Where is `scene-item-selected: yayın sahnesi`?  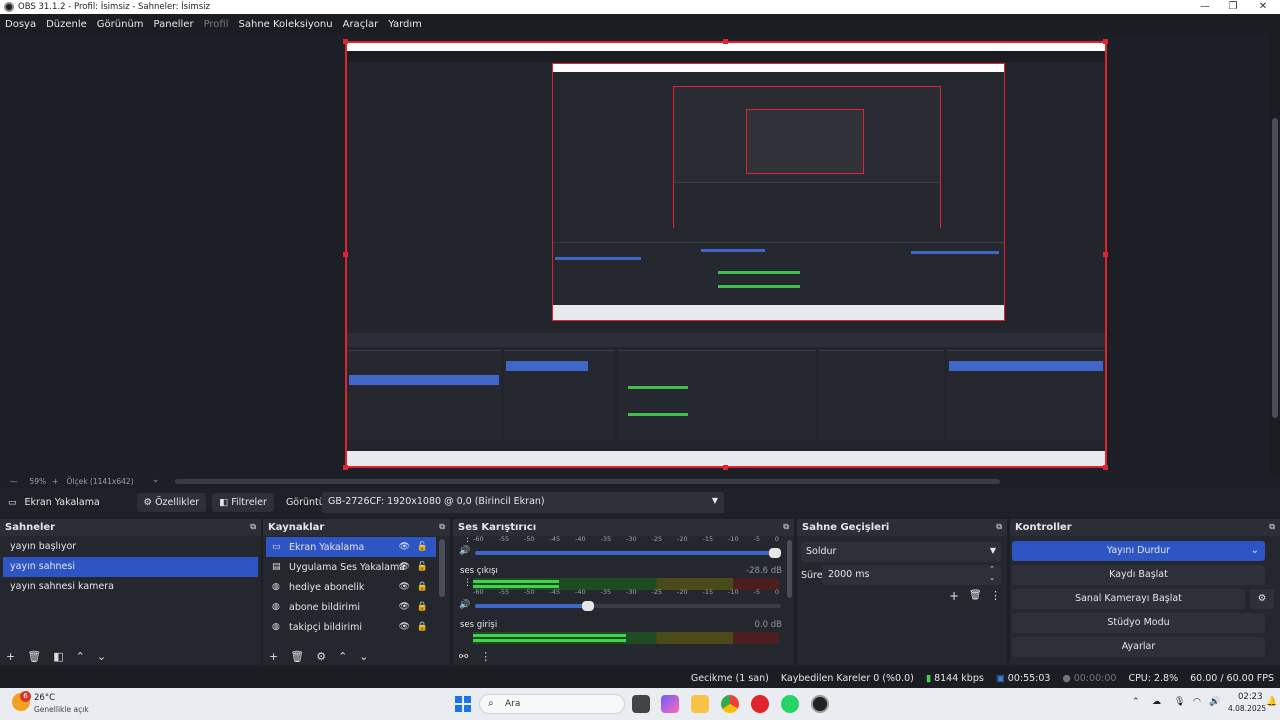
scene-item-selected: yayın sahnesi is located at coordinates (130, 567).